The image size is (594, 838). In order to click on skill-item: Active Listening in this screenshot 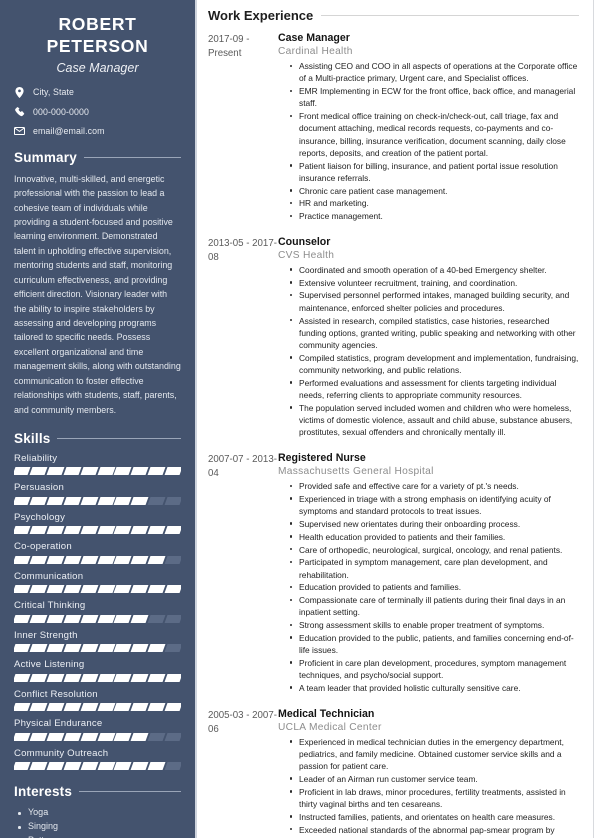, I will do `click(97, 670)`.